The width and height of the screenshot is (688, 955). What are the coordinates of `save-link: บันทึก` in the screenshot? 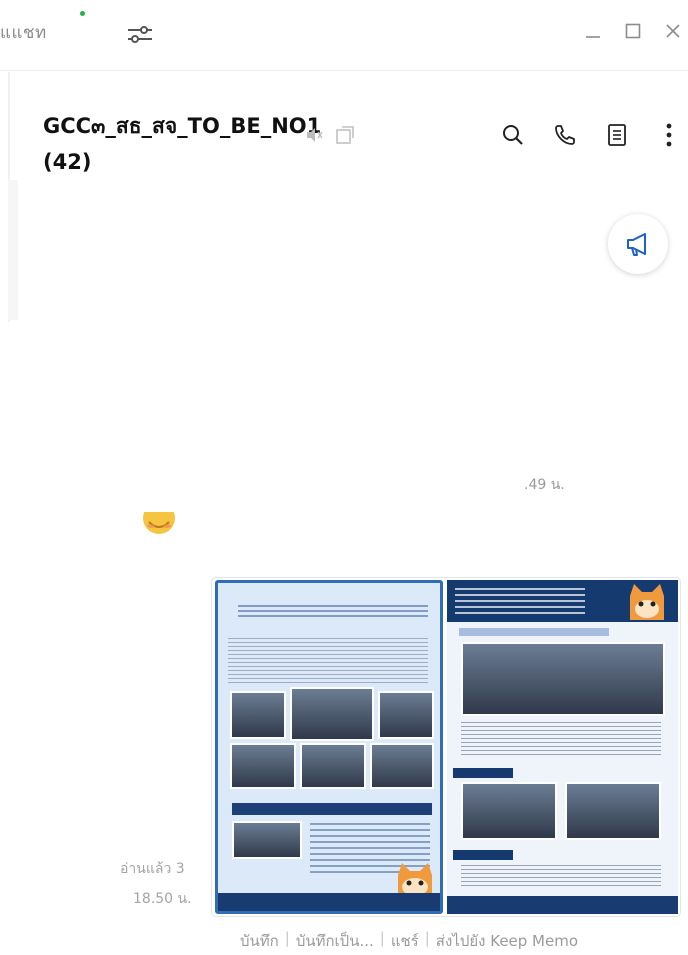 It's located at (259, 941).